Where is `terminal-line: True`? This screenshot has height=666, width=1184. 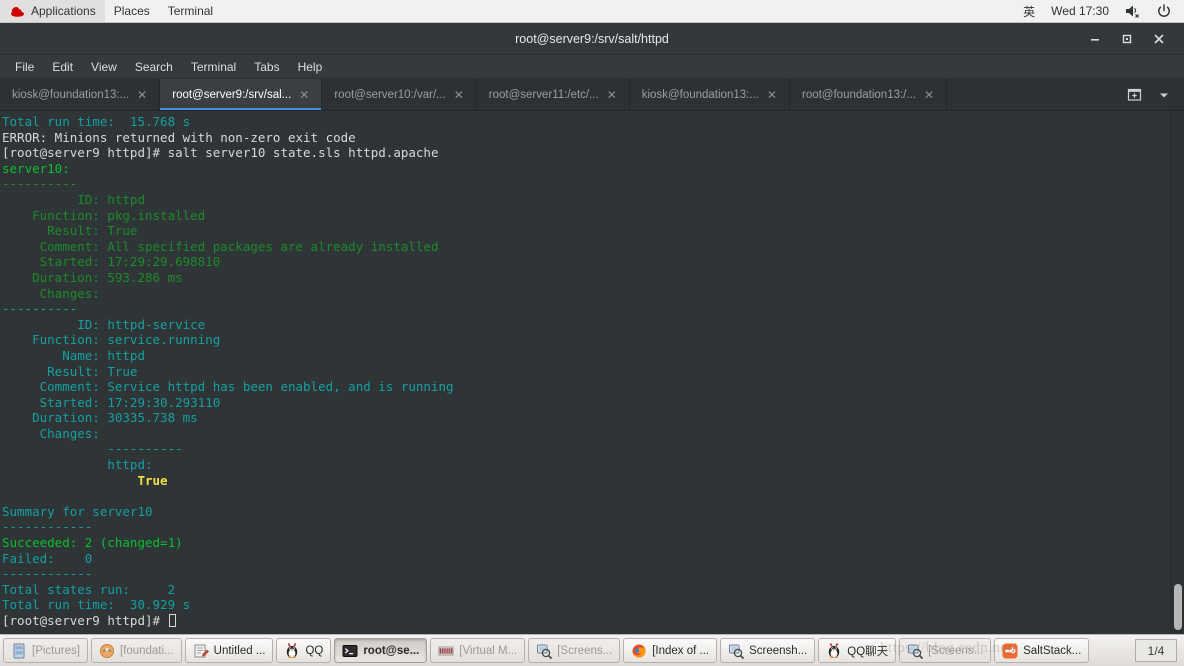 terminal-line: True is located at coordinates (586, 481).